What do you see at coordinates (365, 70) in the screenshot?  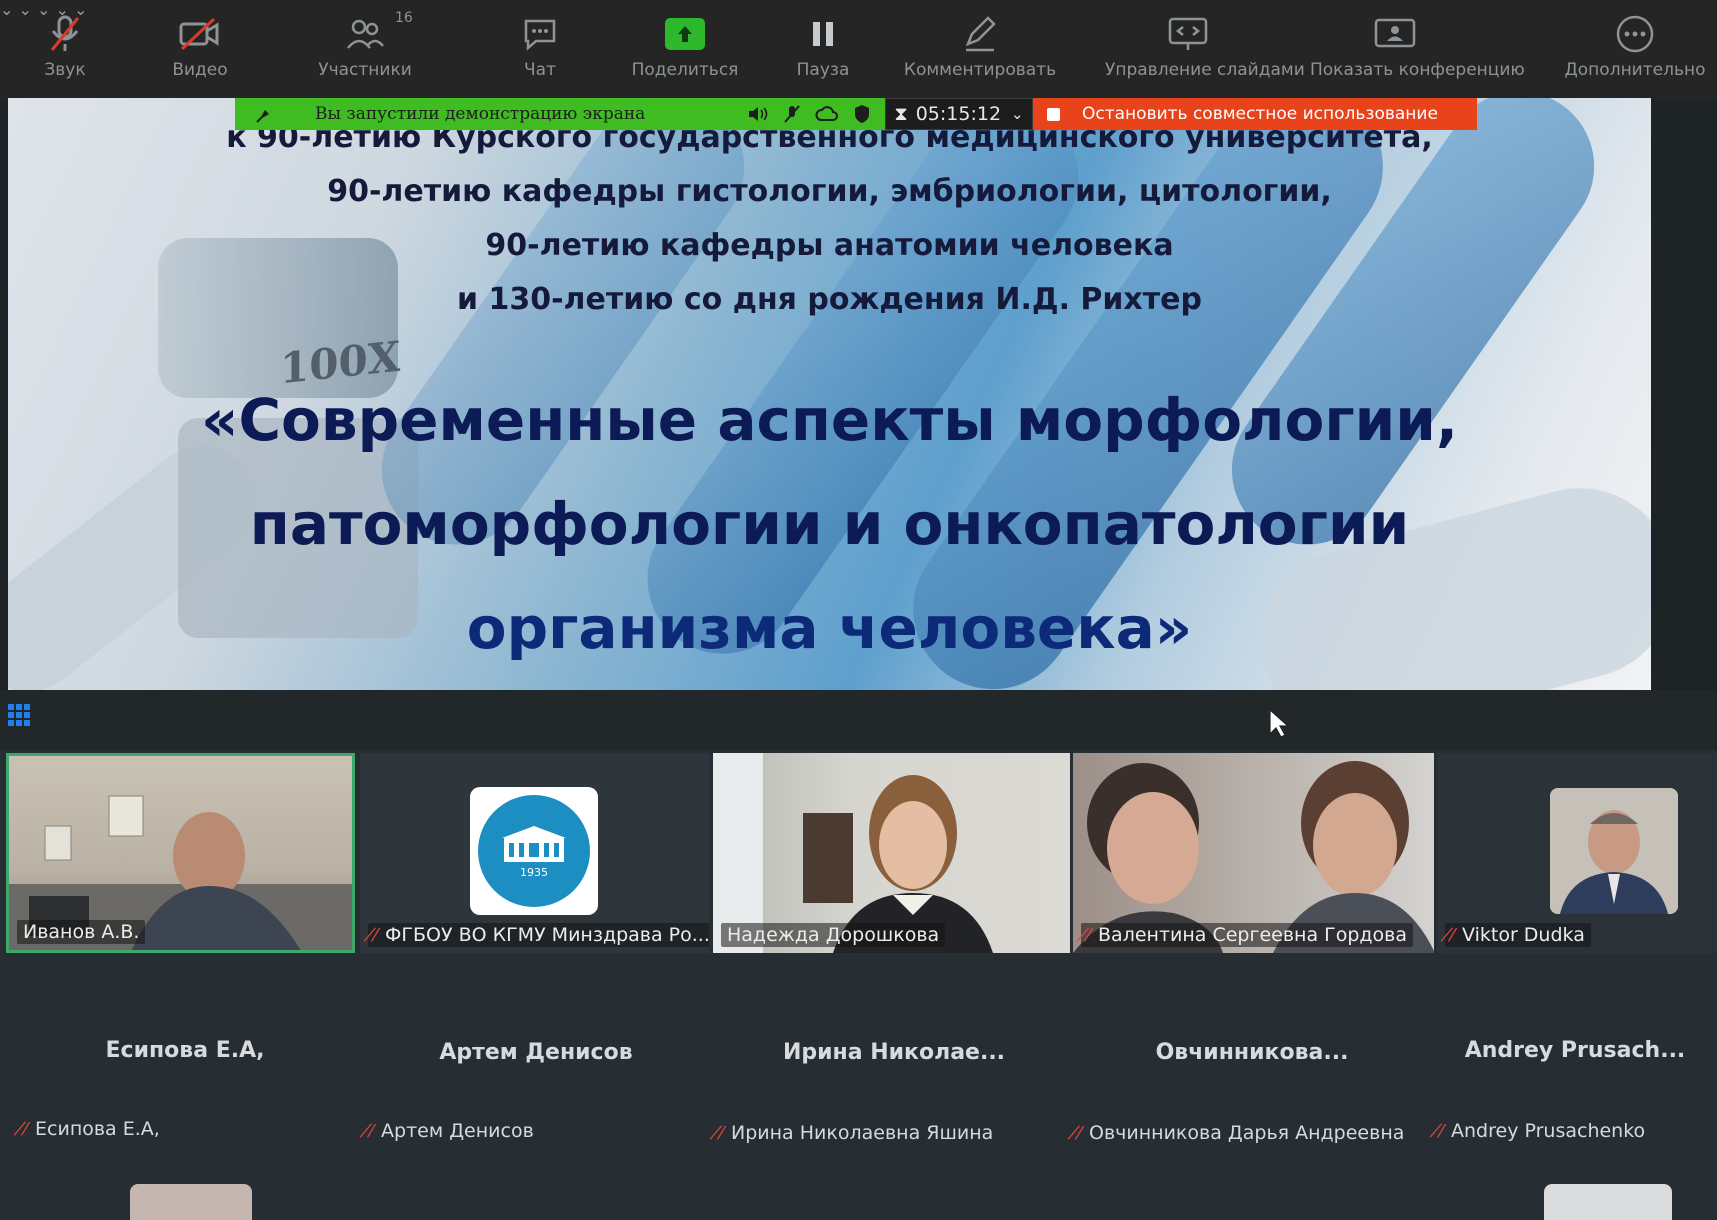 I see `participants-label: Участники` at bounding box center [365, 70].